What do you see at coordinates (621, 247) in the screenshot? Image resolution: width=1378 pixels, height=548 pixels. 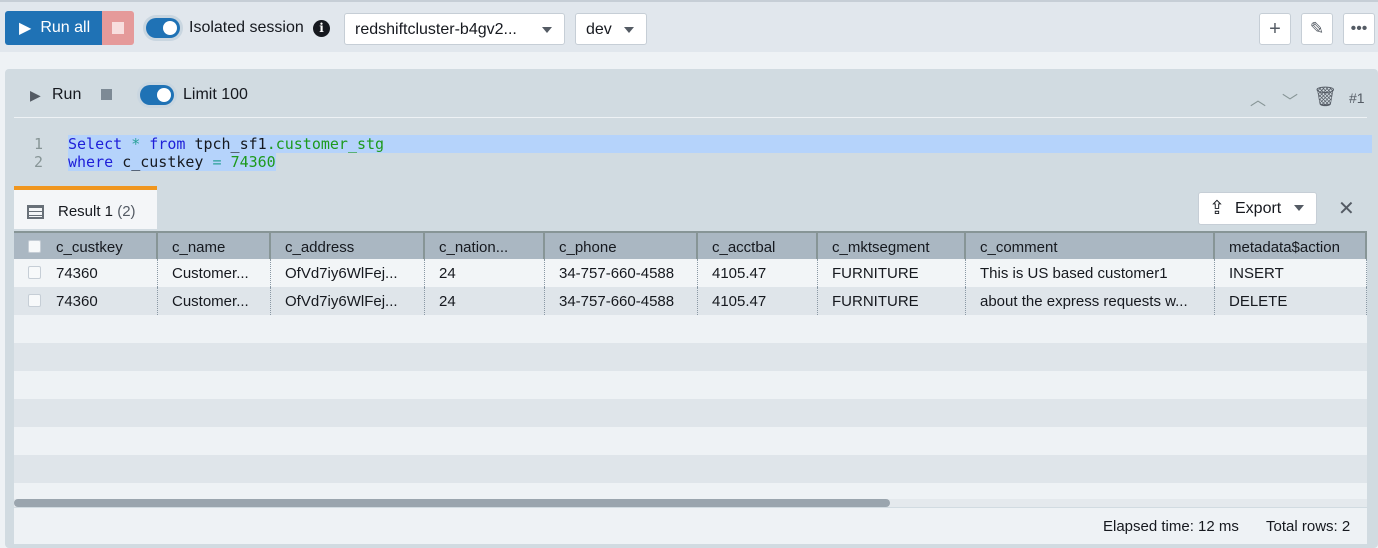 I see `column-header: c_phone` at bounding box center [621, 247].